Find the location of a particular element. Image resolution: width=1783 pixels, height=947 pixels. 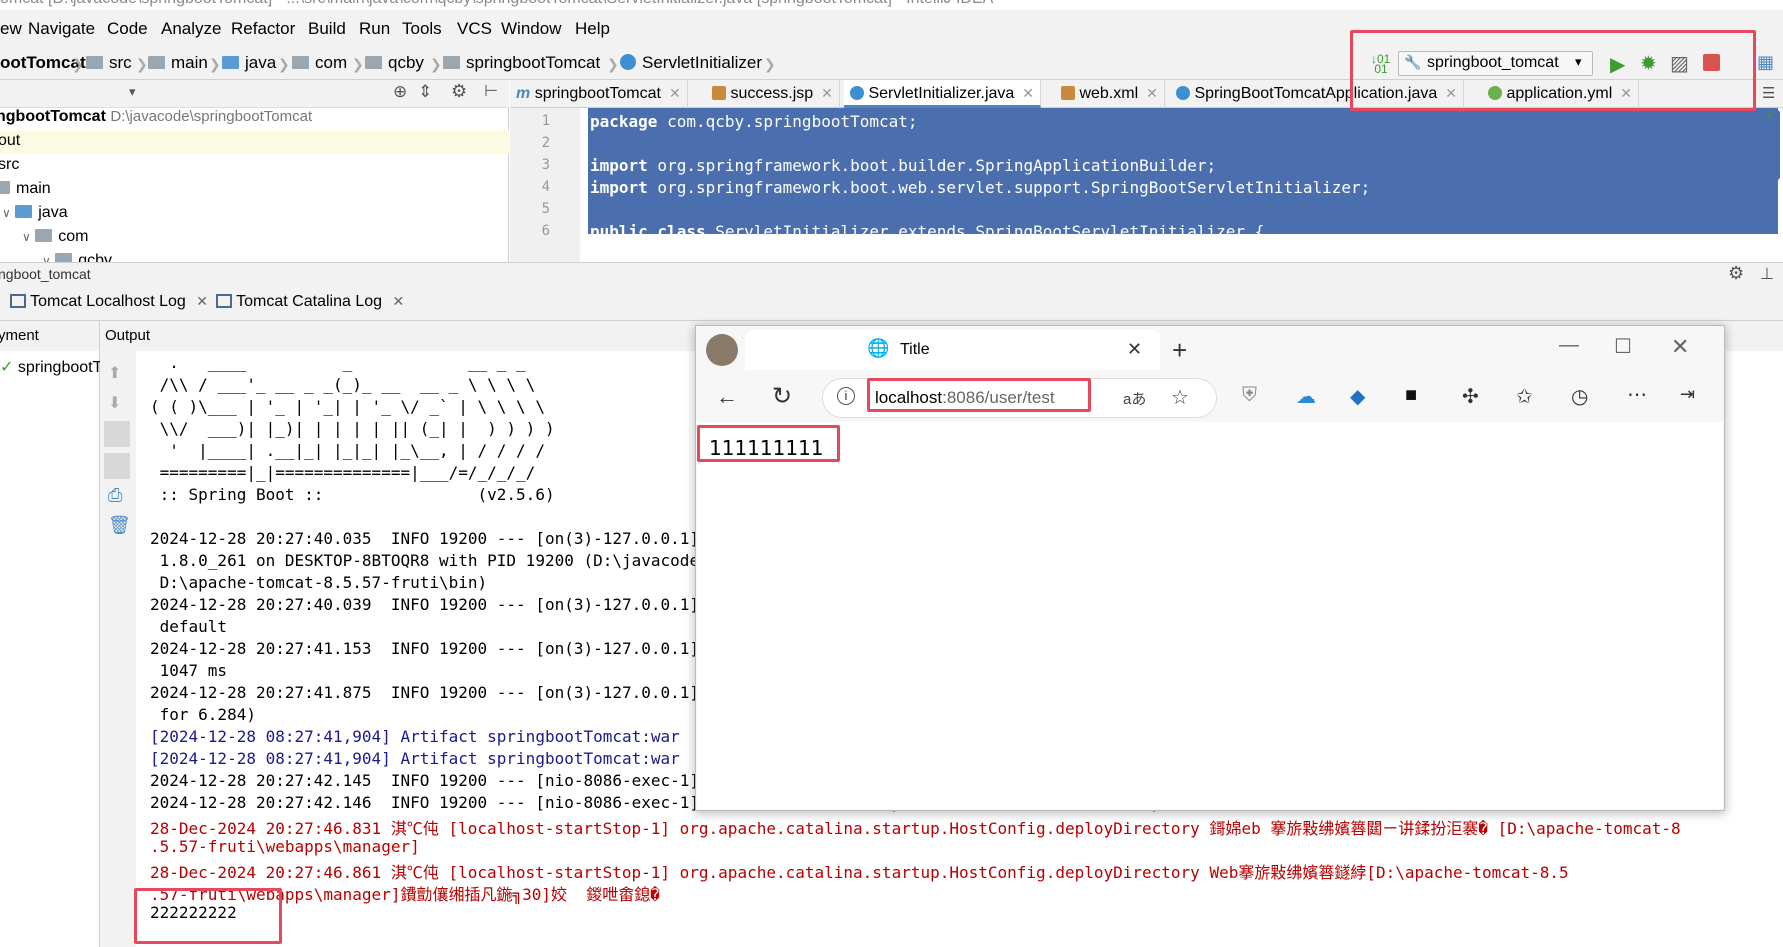

browser-tab: 🌐 Title ✕ is located at coordinates (952, 350).